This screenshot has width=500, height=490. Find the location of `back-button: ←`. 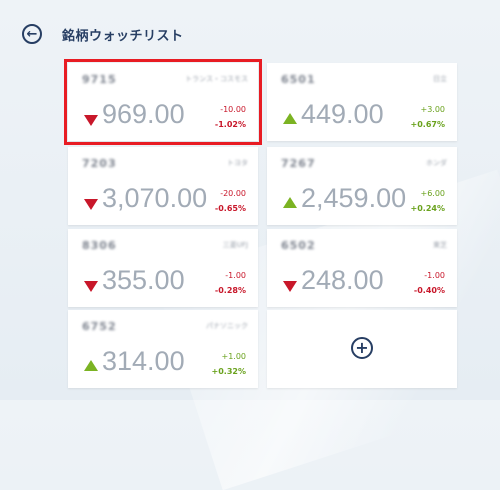

back-button: ← is located at coordinates (32, 34).